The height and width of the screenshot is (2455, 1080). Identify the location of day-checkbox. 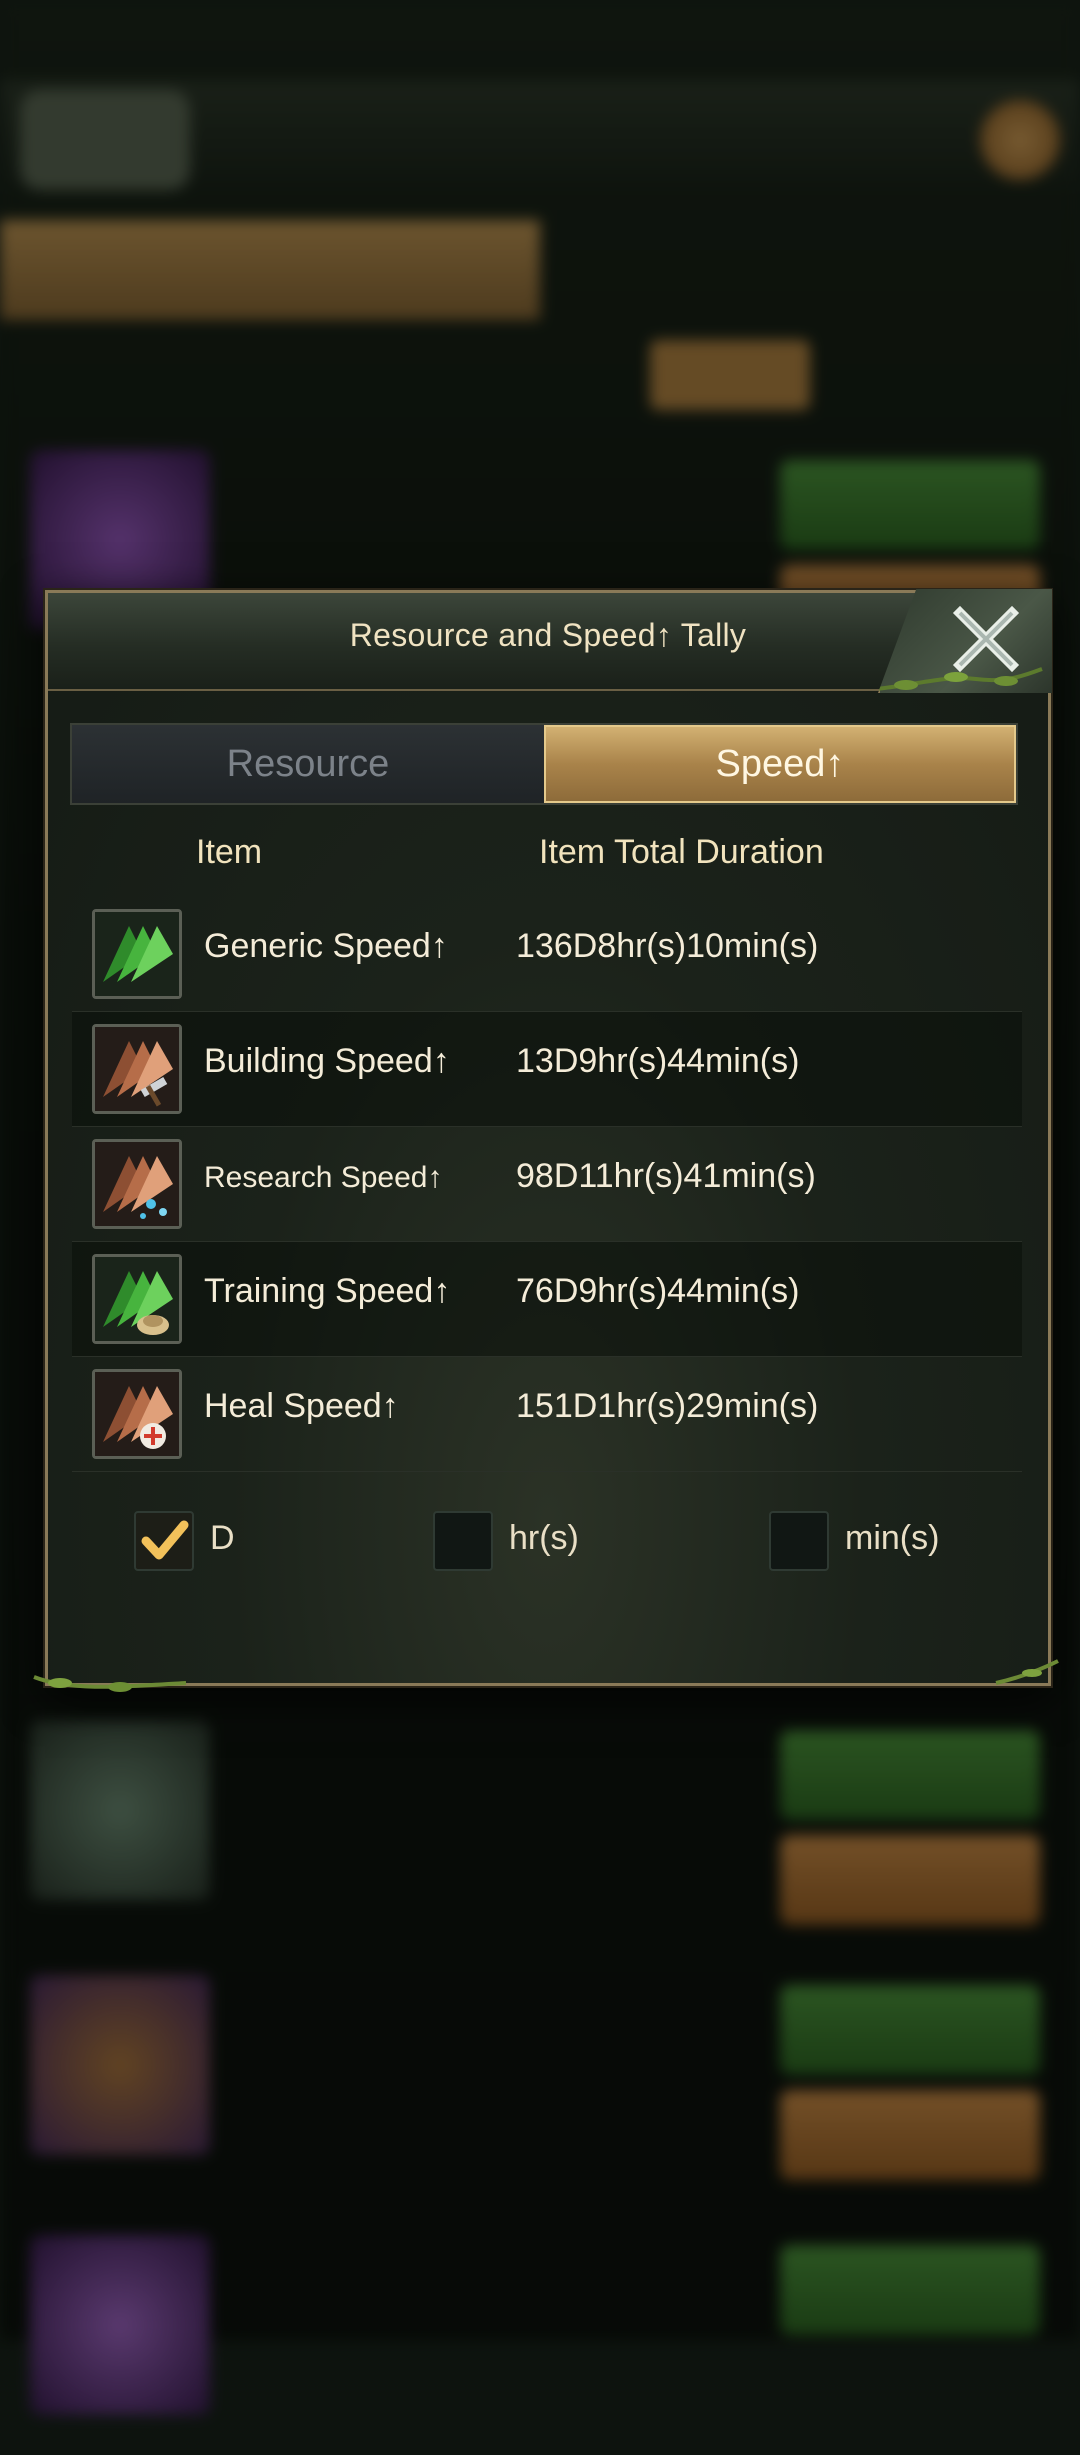
(164, 1541).